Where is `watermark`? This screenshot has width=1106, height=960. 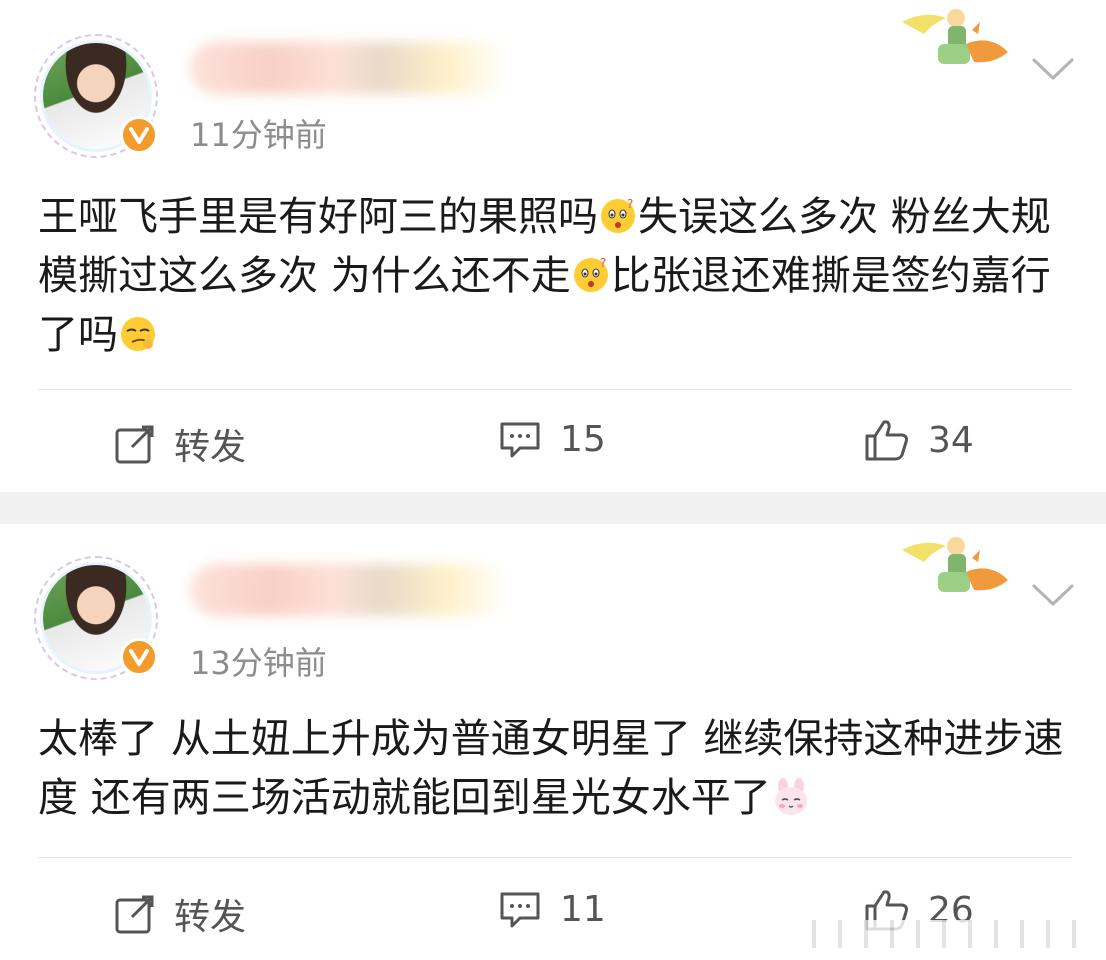
watermark is located at coordinates (940, 934).